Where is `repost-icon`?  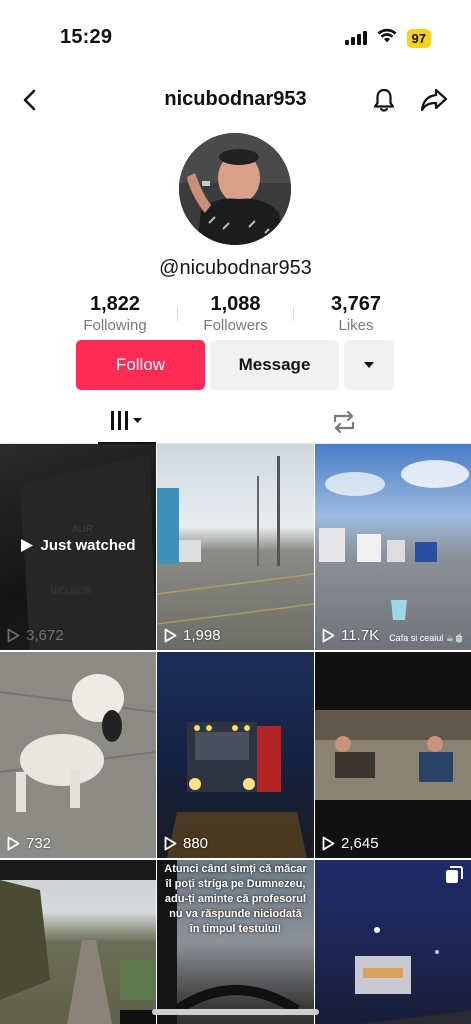 repost-icon is located at coordinates (344, 422).